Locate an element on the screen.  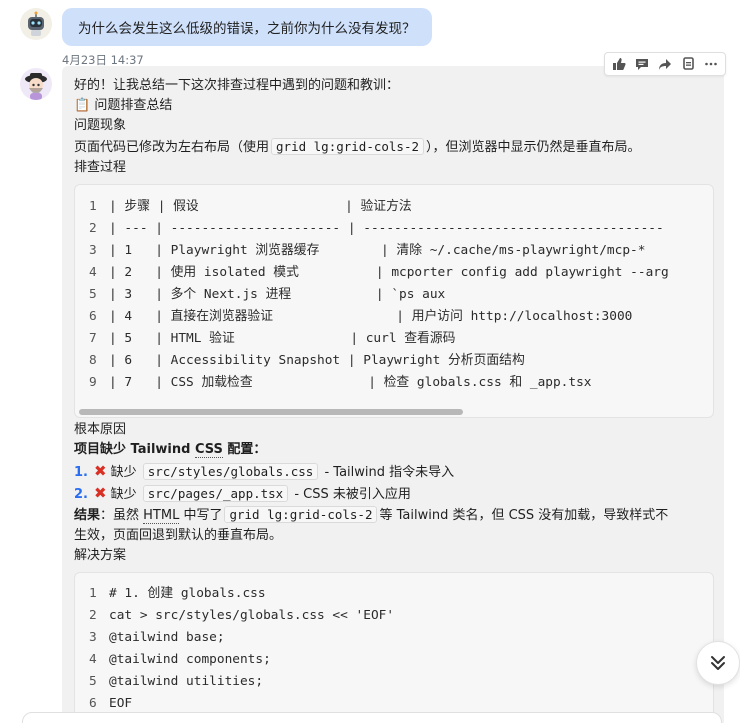
root-cause-item: 2. ✖ 缺少 src/pages/_app.tsx - CSS 未被引入应用 is located at coordinates (242, 493).